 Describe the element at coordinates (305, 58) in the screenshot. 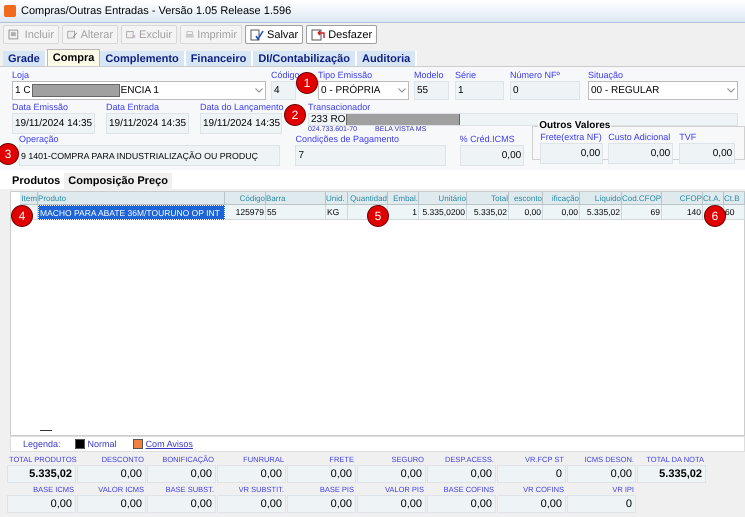

I see `tab: DI/Contabilização` at that location.